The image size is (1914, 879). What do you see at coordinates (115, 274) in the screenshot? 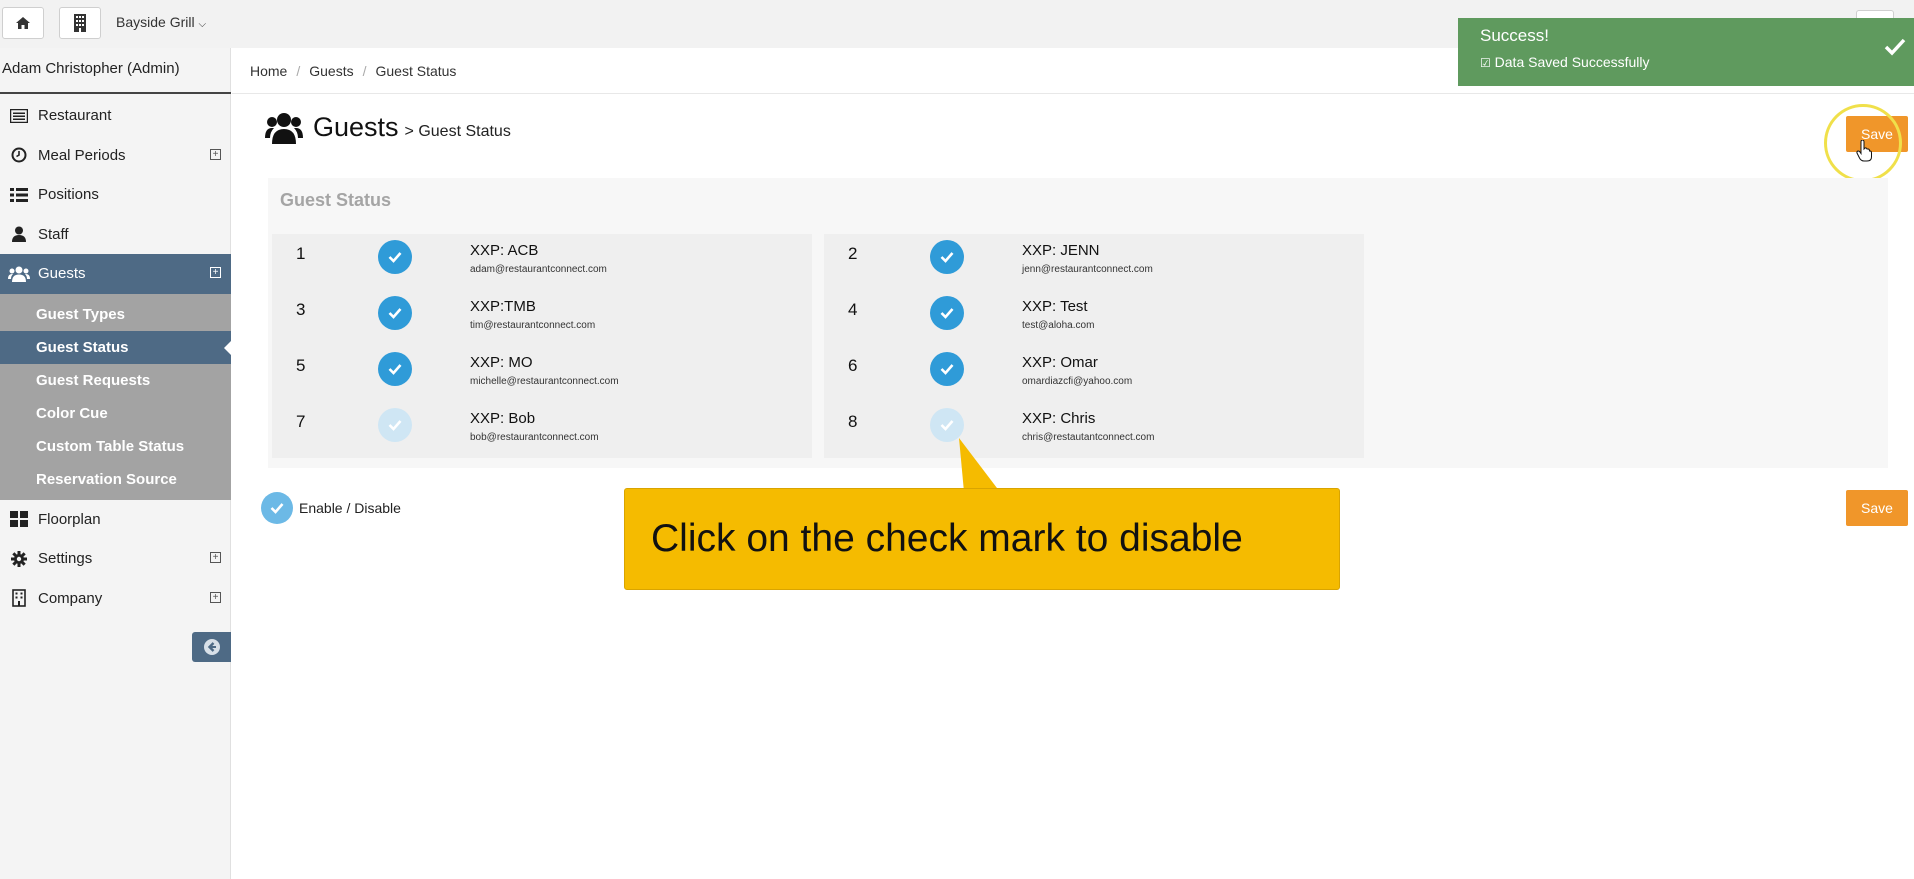
I see `sidebar-item-guests: Guests +` at bounding box center [115, 274].